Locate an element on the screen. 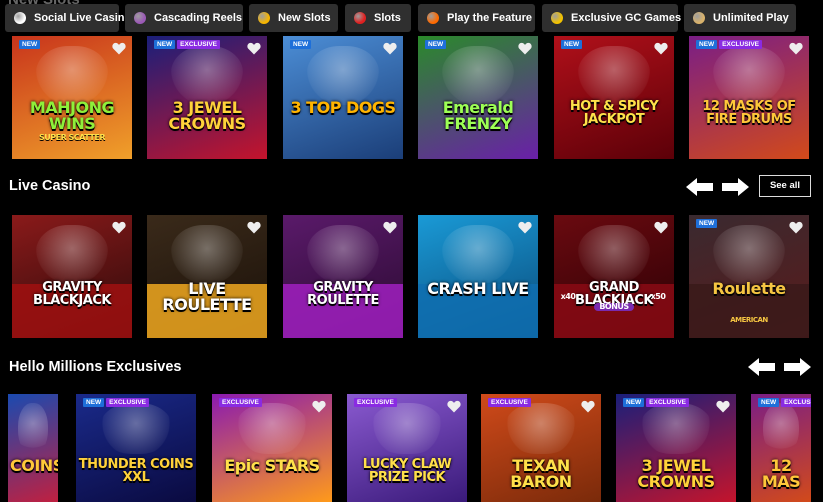 This screenshot has width=823, height=502. exclusive-game-tile: Epic STARS EXCLUSIVE is located at coordinates (272, 448).